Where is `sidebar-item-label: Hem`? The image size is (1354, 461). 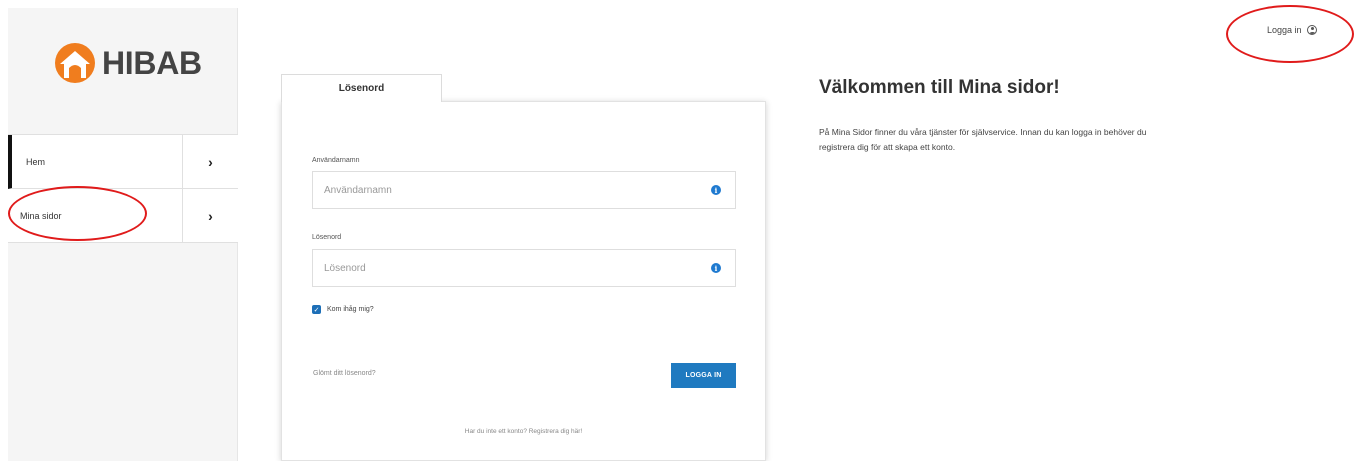 sidebar-item-label: Hem is located at coordinates (36, 161).